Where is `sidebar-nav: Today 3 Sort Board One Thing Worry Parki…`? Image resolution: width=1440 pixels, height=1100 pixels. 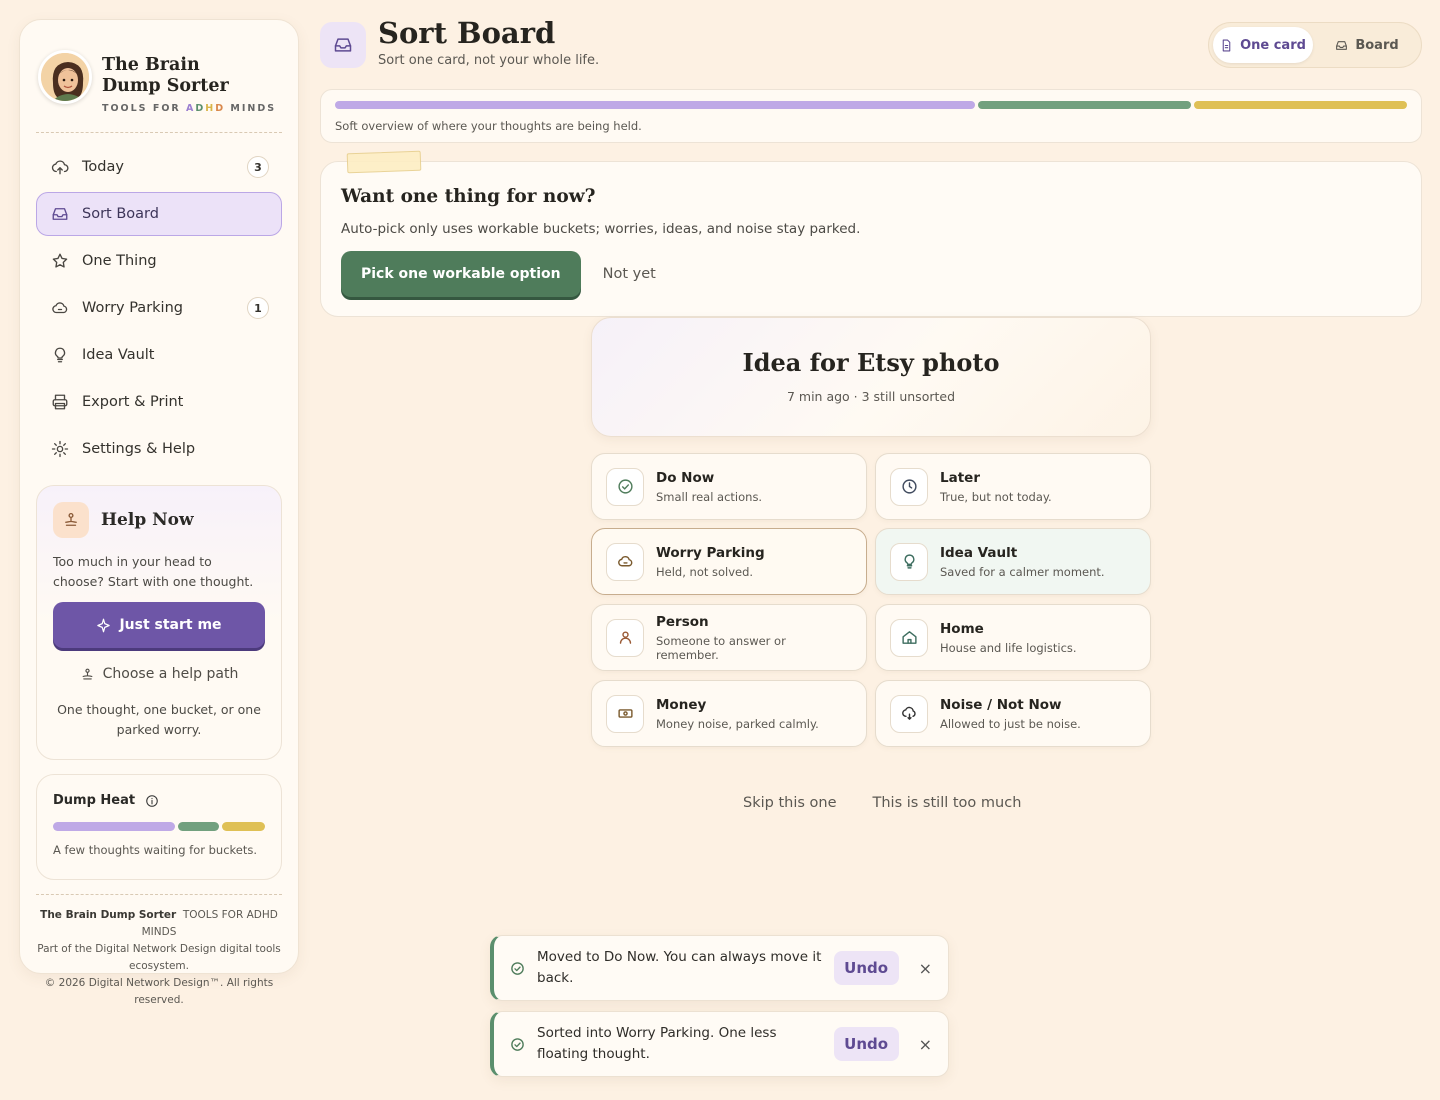
sidebar-nav: Today 3 Sort Board One Thing Worry Parki… is located at coordinates (159, 308).